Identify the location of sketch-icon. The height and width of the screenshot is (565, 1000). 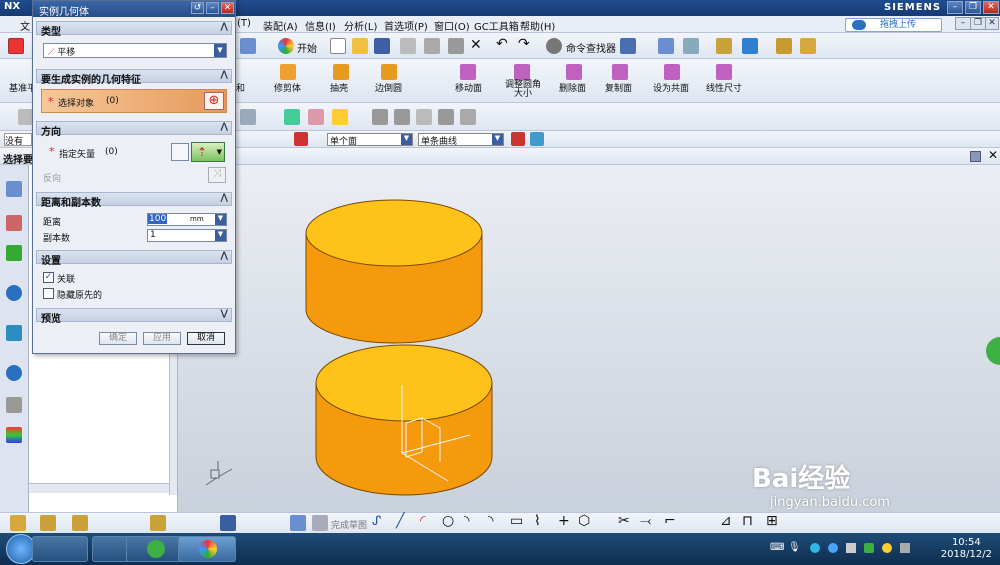
(298, 523).